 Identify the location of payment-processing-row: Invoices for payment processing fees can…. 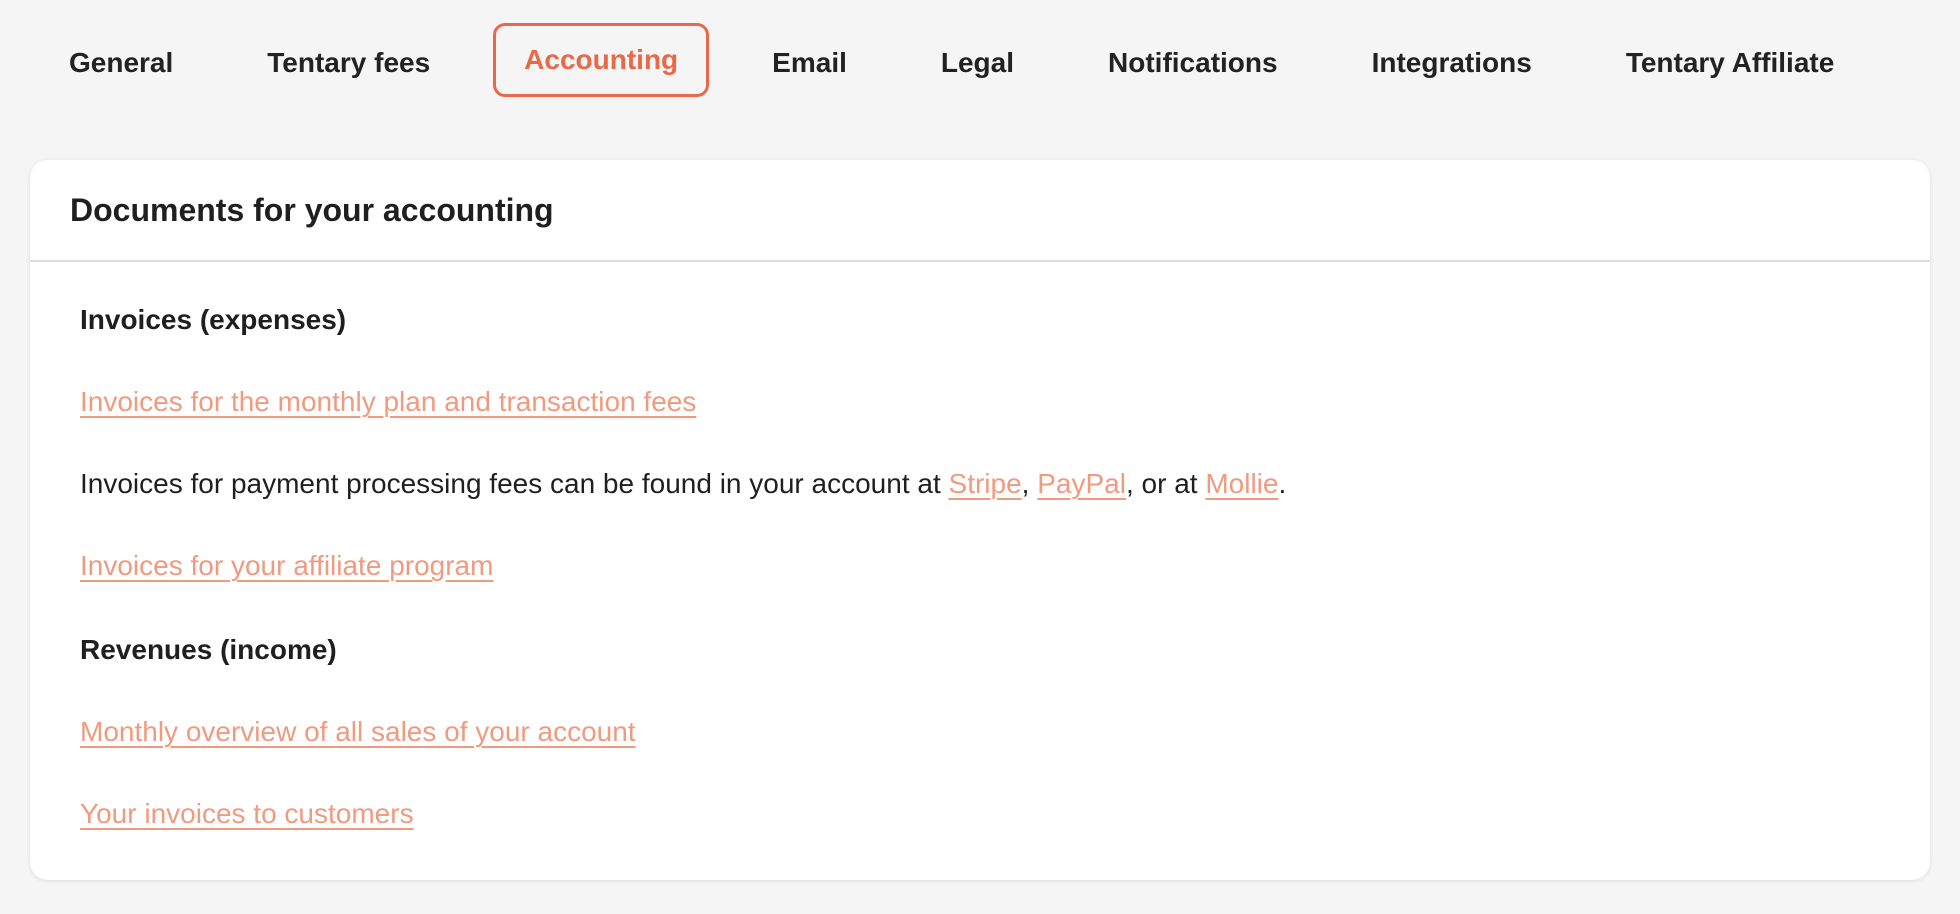
(1005, 484).